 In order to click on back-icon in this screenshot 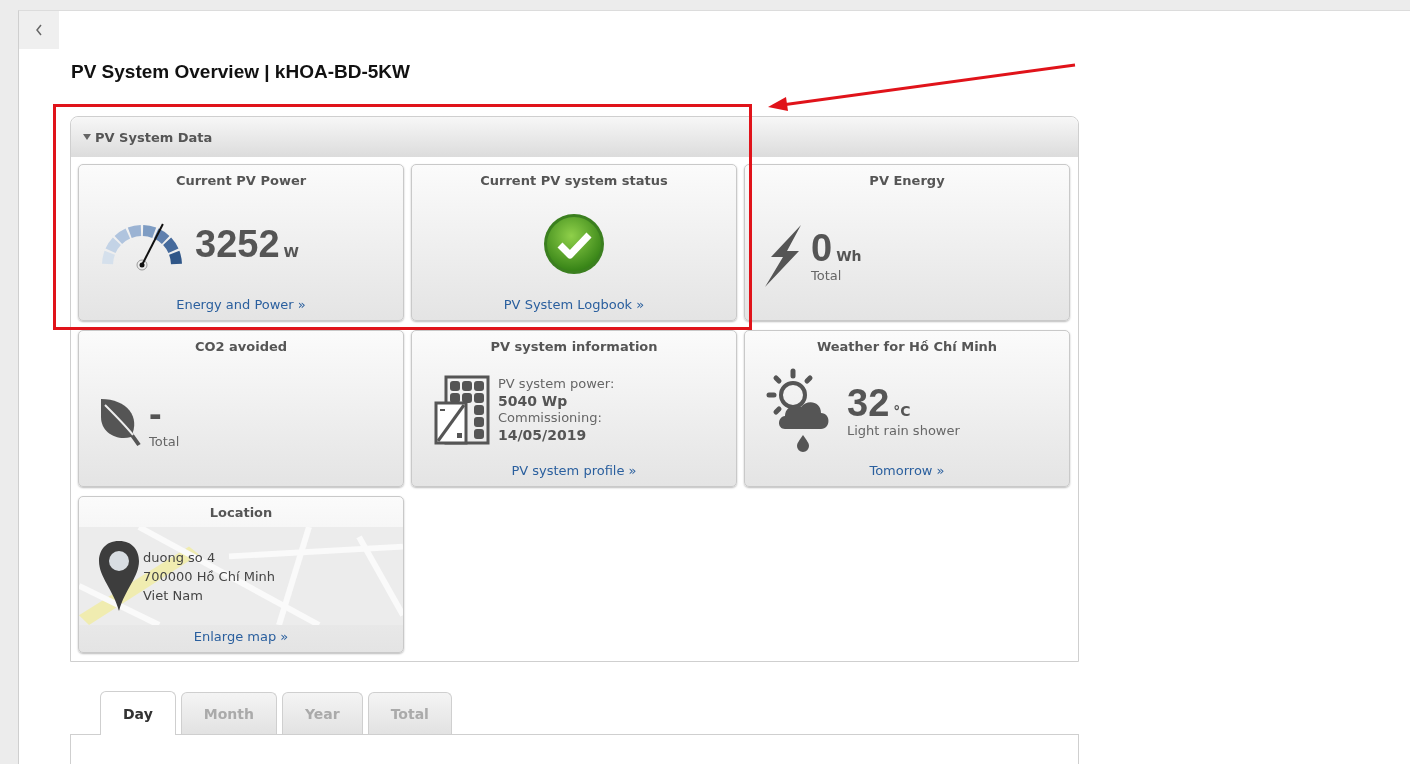, I will do `click(39, 30)`.